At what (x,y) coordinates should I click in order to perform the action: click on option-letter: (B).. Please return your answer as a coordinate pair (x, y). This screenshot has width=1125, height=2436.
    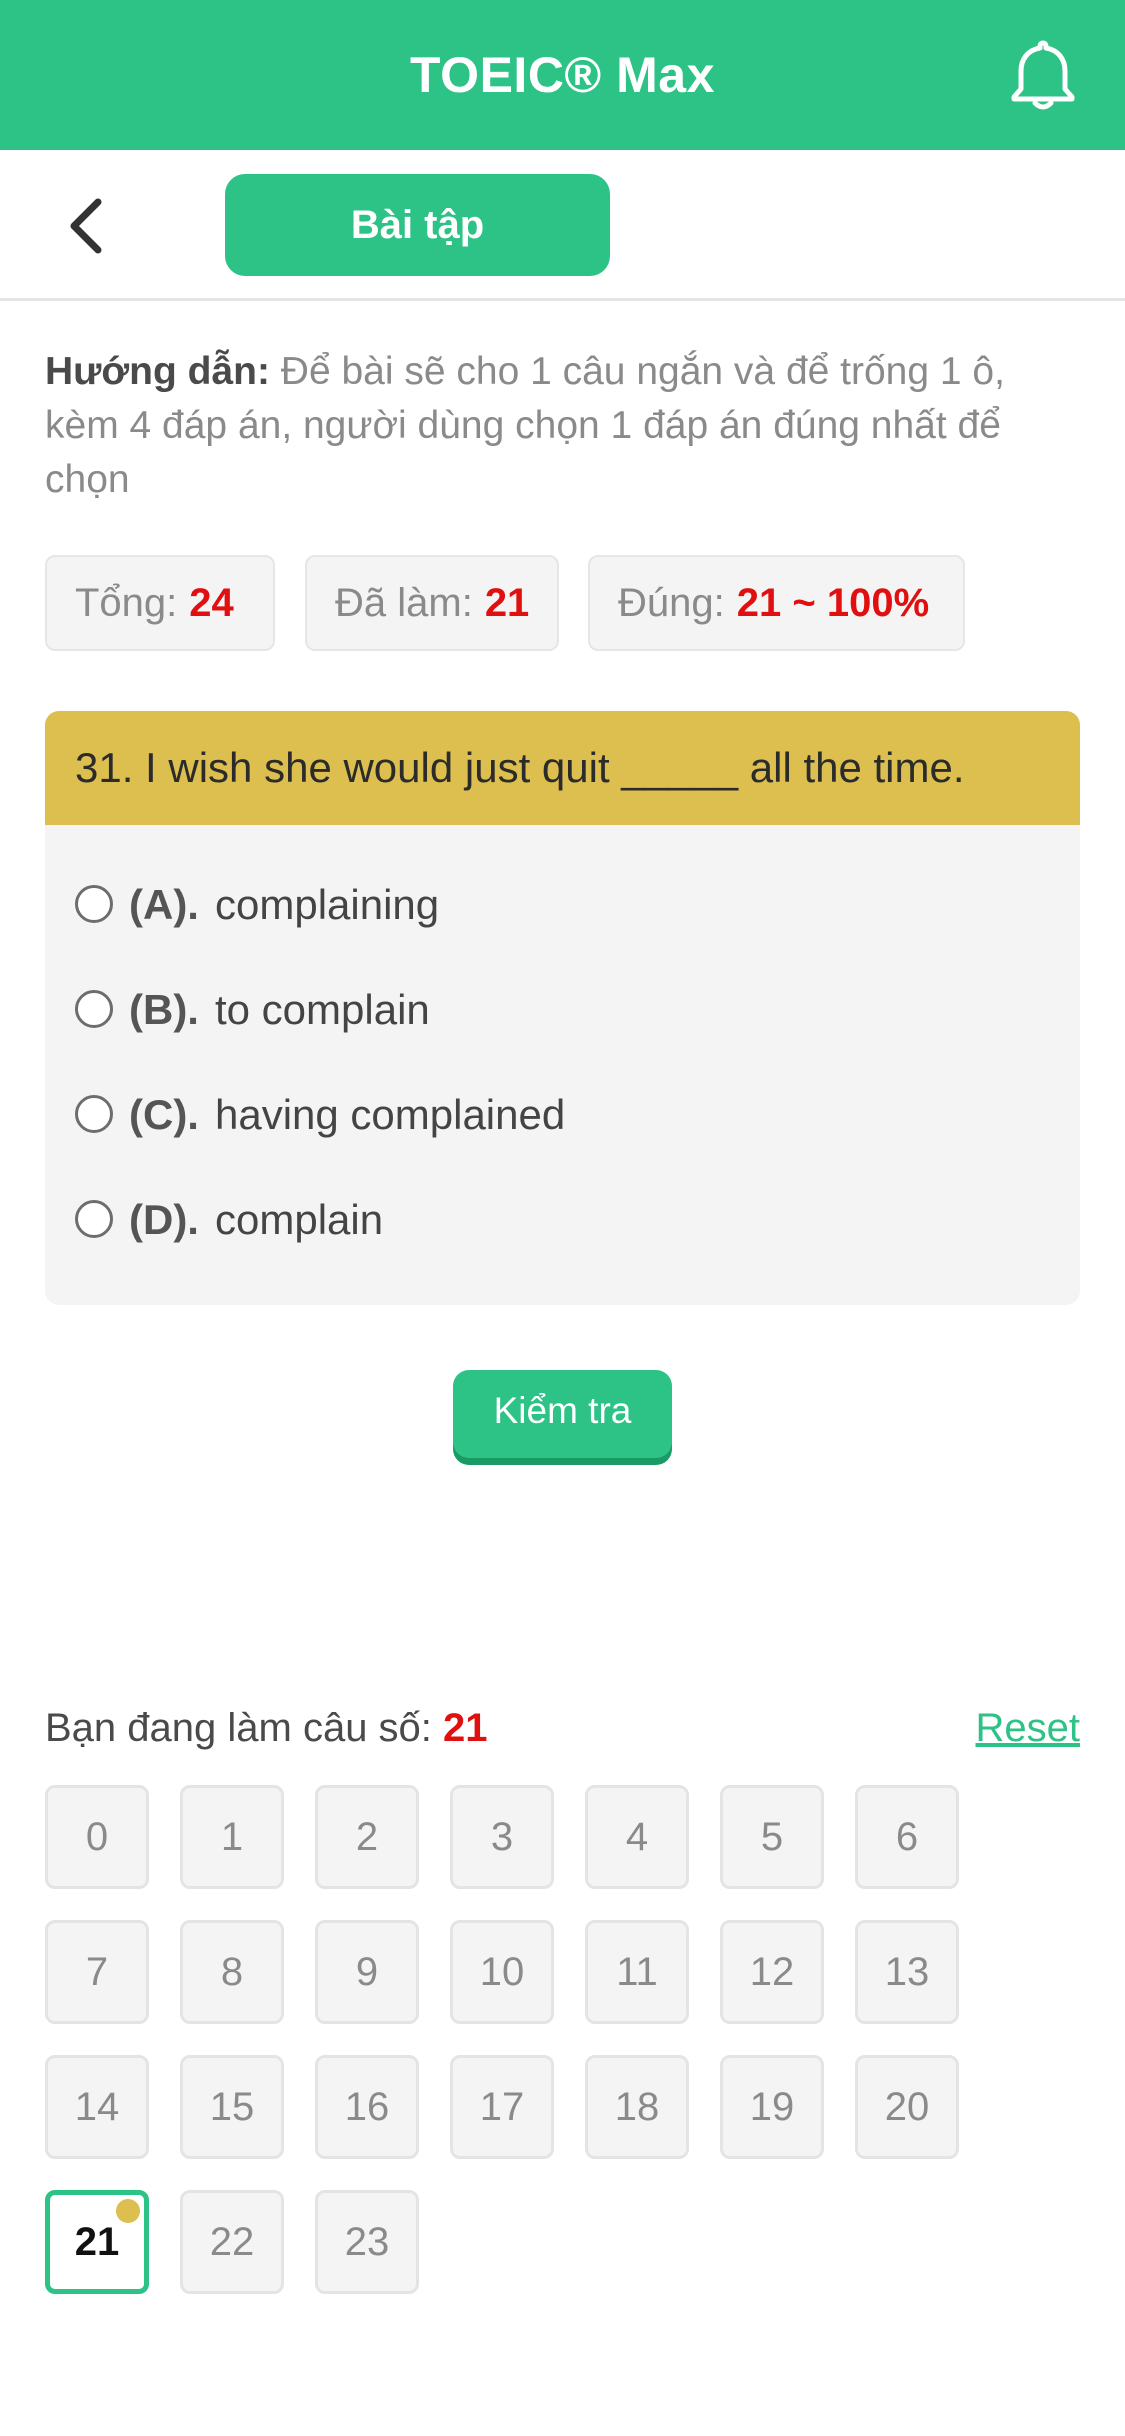
    Looking at the image, I should click on (164, 1009).